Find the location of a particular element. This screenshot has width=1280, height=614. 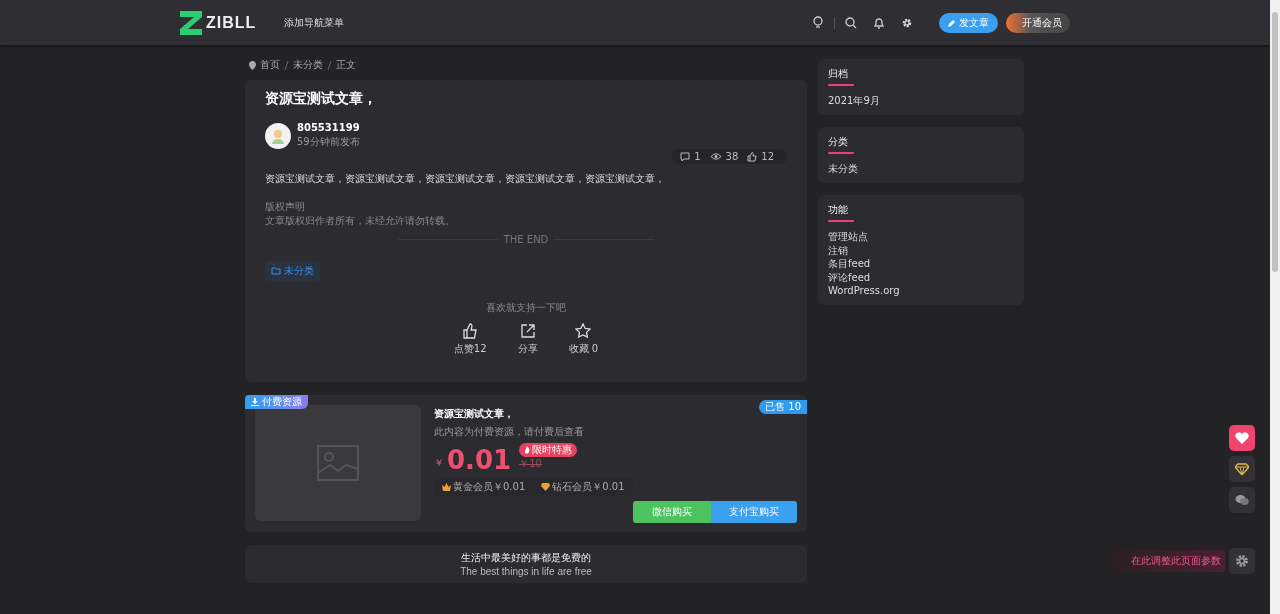

paid-badge: 付费资源 is located at coordinates (276, 402).